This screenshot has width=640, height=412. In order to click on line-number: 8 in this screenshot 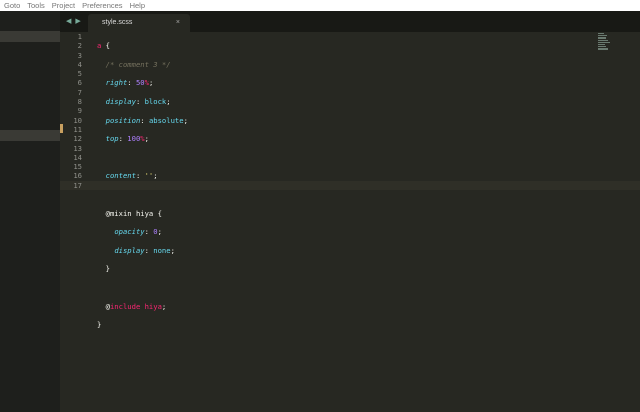, I will do `click(79, 102)`.